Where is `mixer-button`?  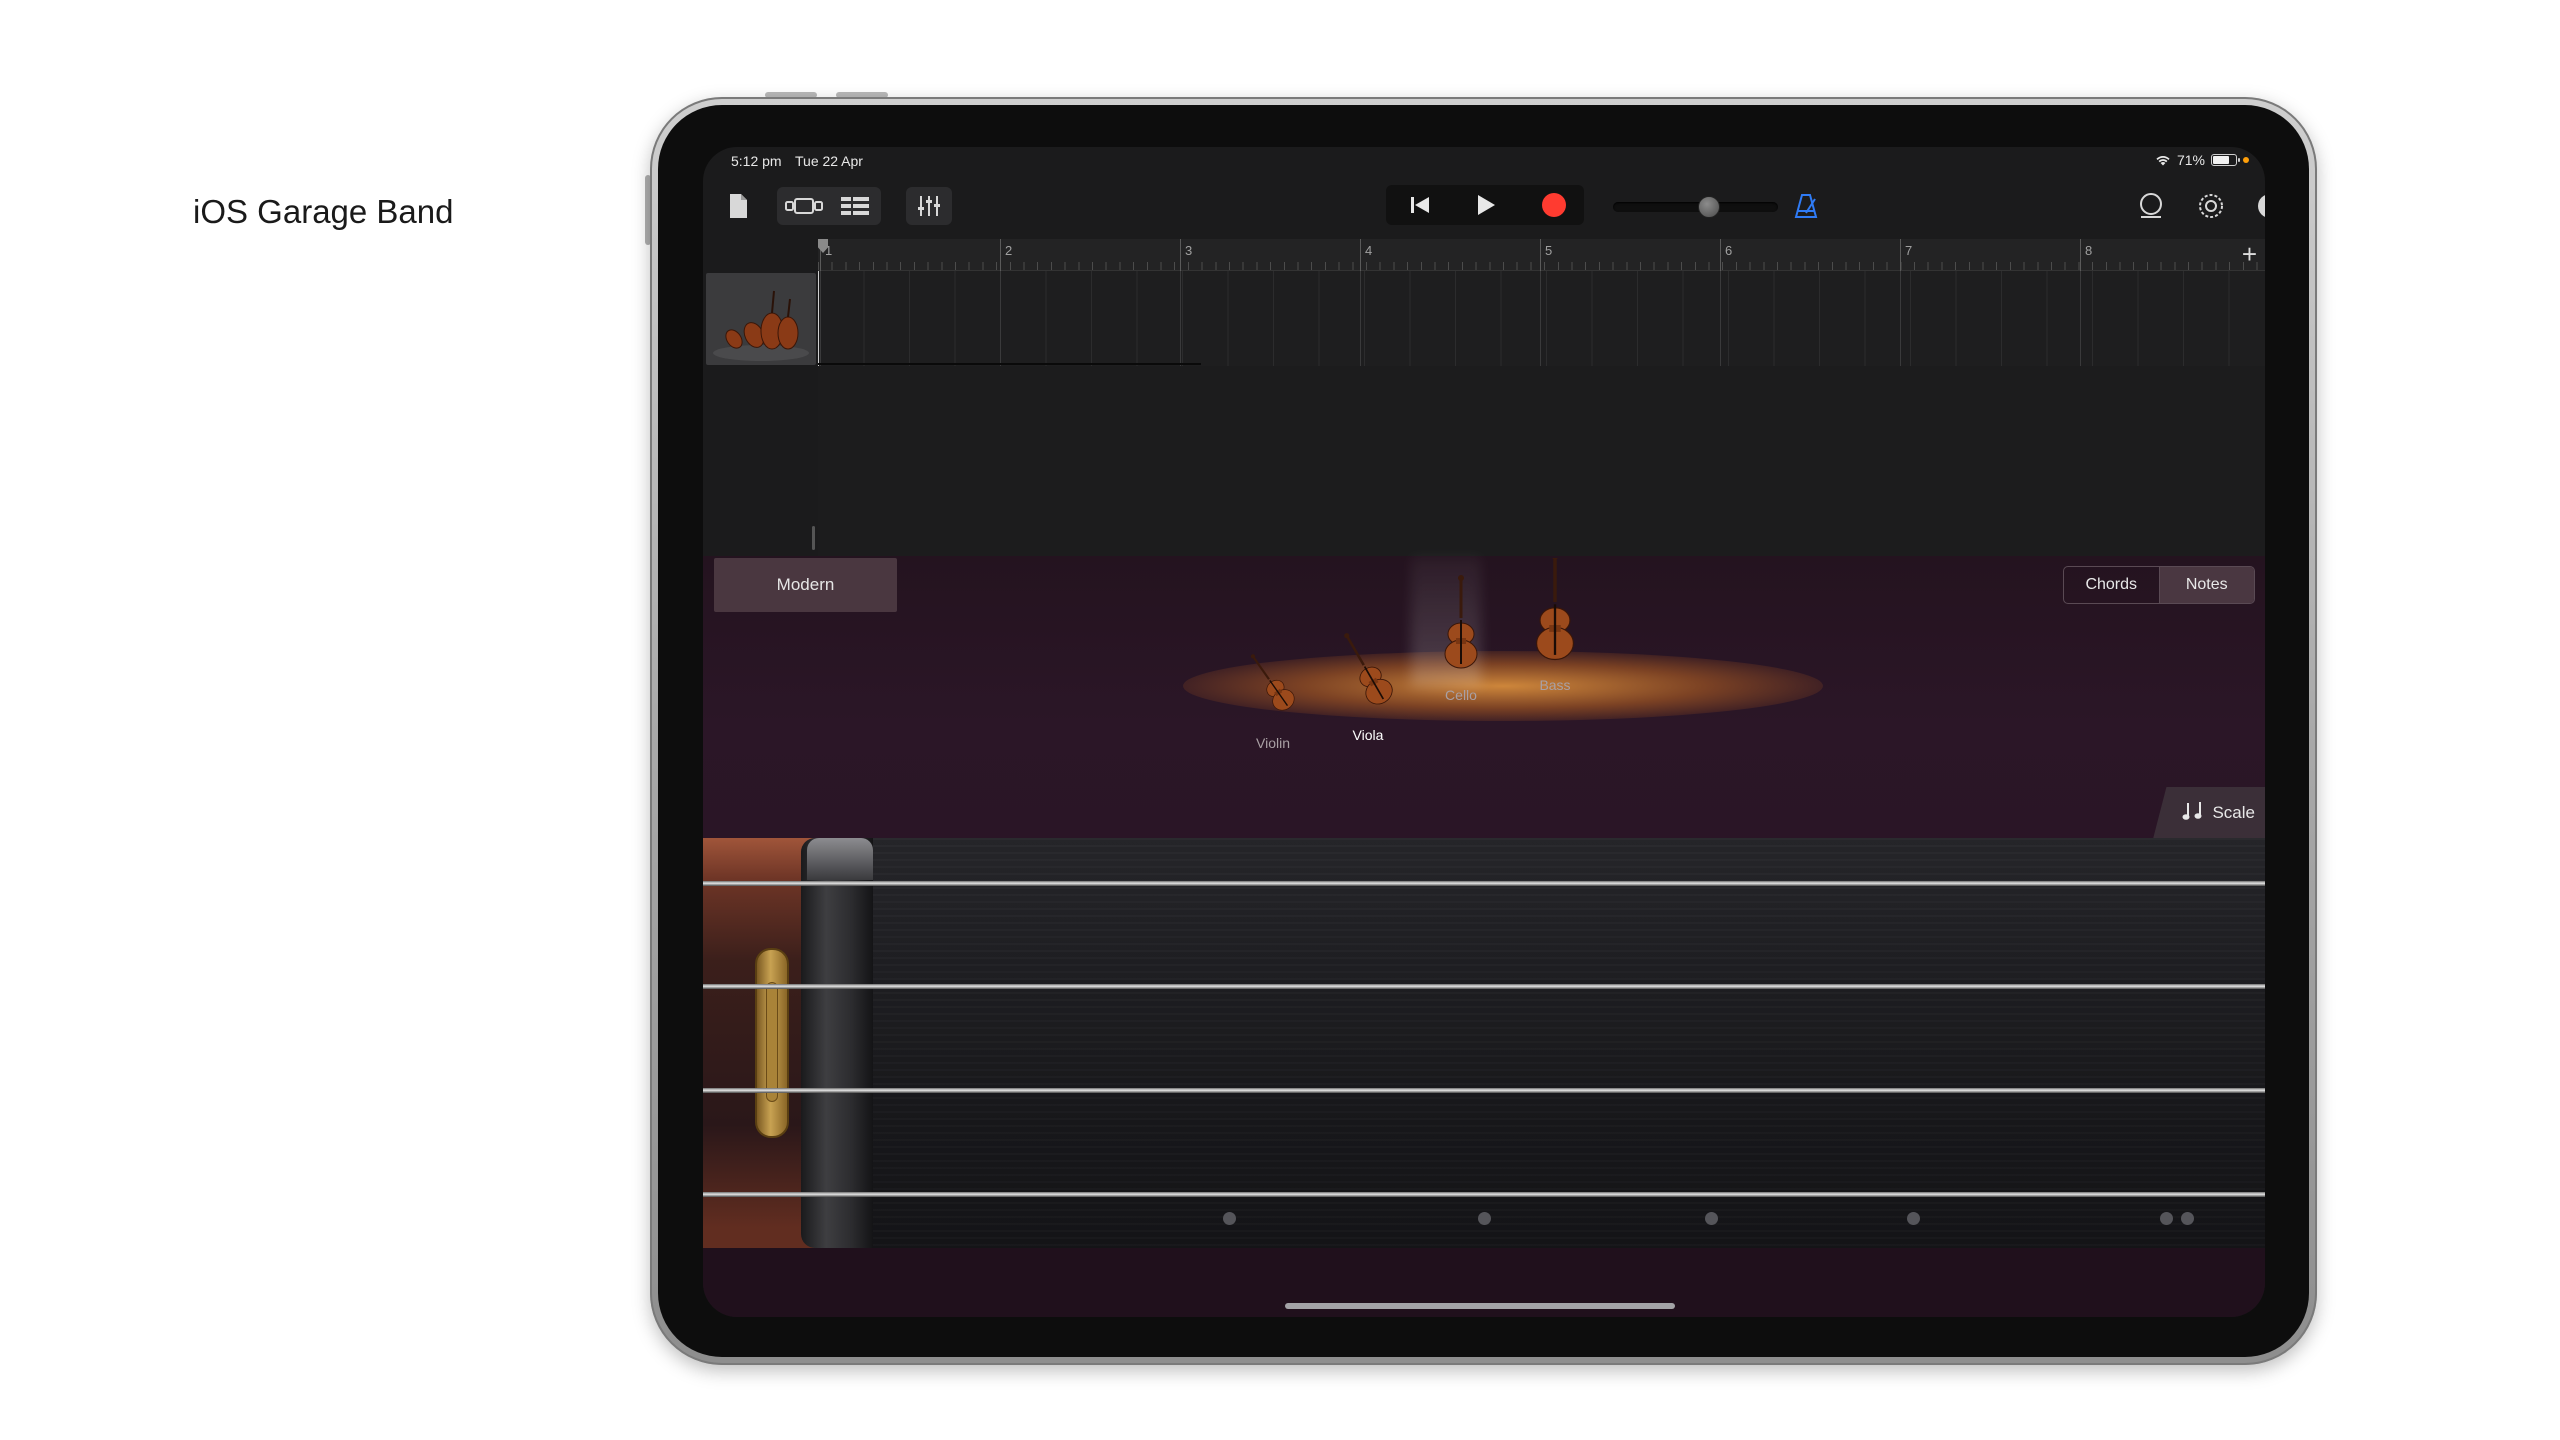 mixer-button is located at coordinates (929, 206).